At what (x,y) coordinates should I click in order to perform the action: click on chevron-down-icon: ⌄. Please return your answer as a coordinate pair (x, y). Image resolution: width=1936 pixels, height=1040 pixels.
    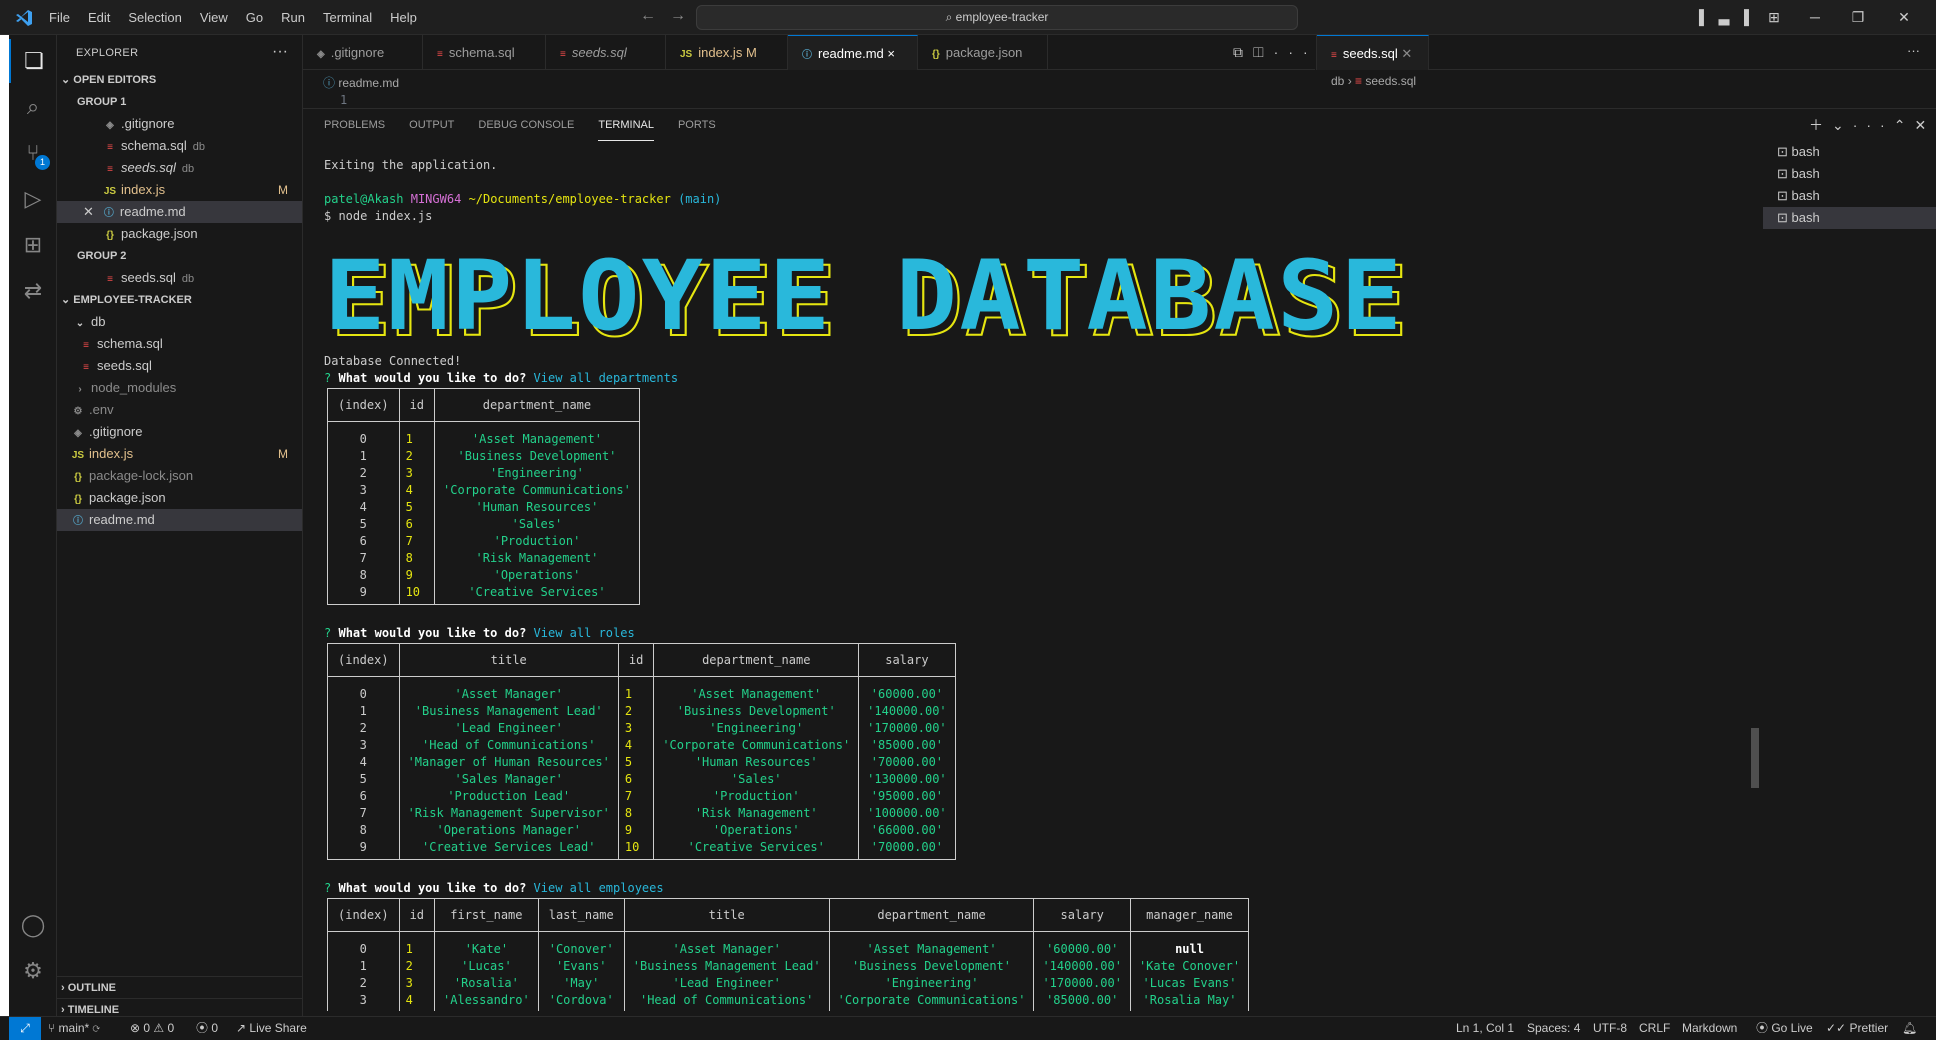
    Looking at the image, I should click on (1842, 125).